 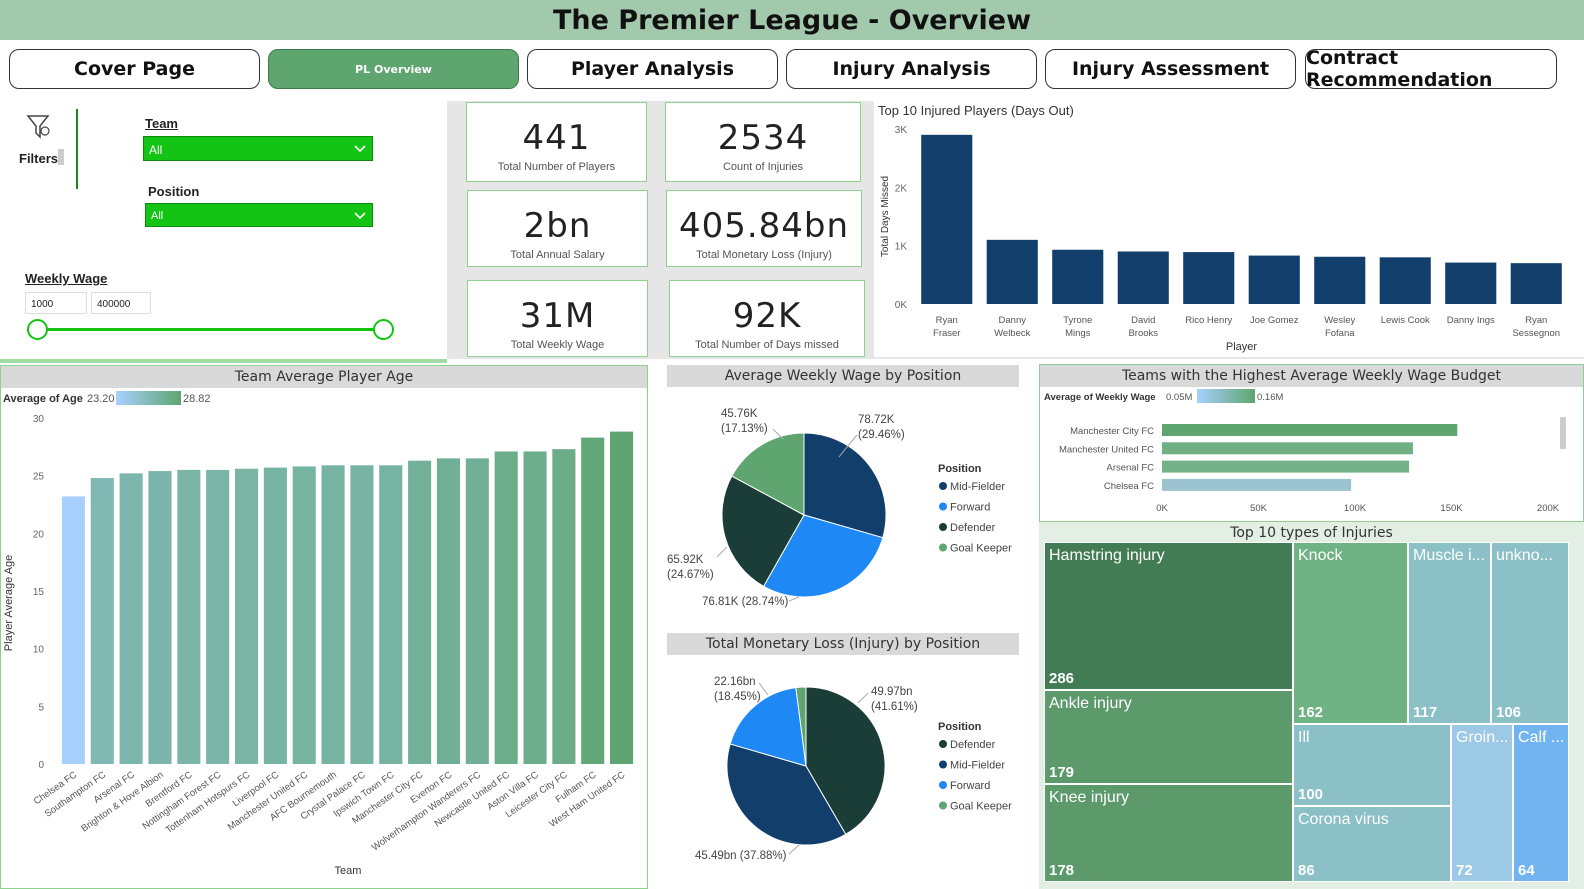 I want to click on nav-contract-recommendation: Contract Recommendation, so click(x=1431, y=69).